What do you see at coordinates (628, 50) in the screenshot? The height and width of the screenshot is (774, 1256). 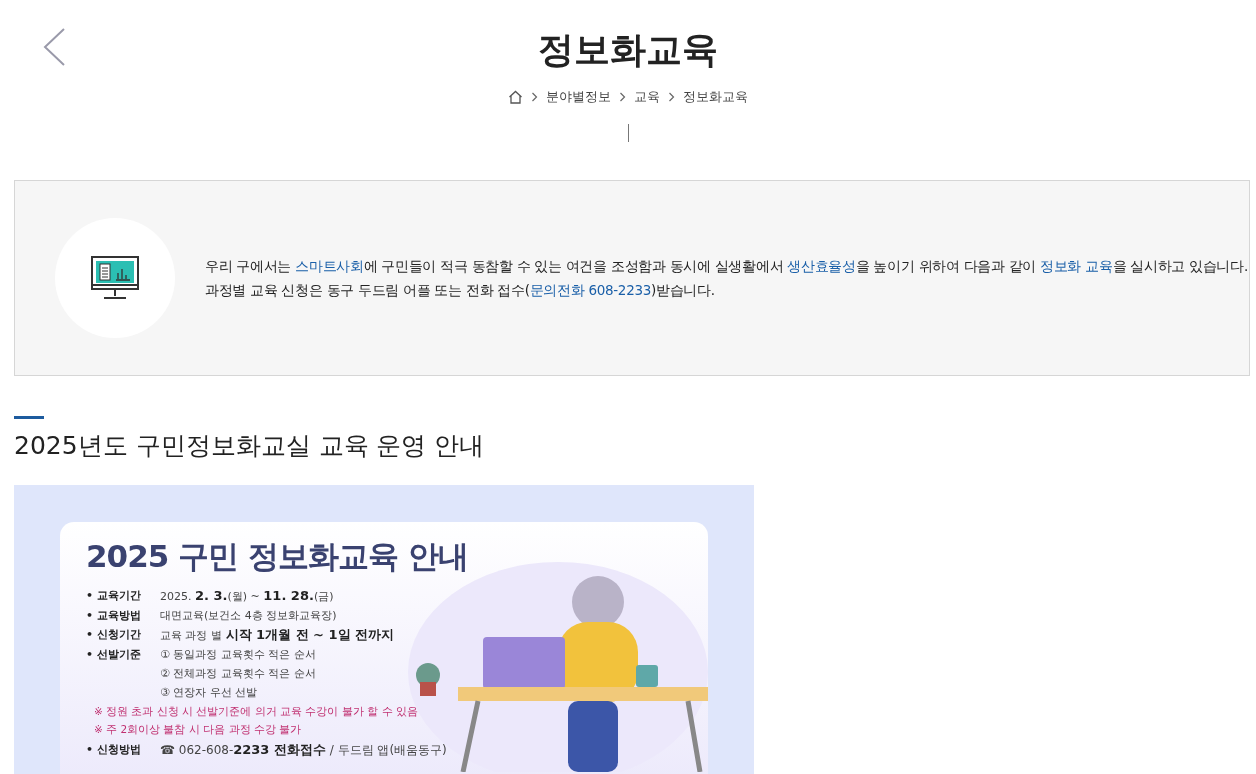 I see `page-title: 정보화교육` at bounding box center [628, 50].